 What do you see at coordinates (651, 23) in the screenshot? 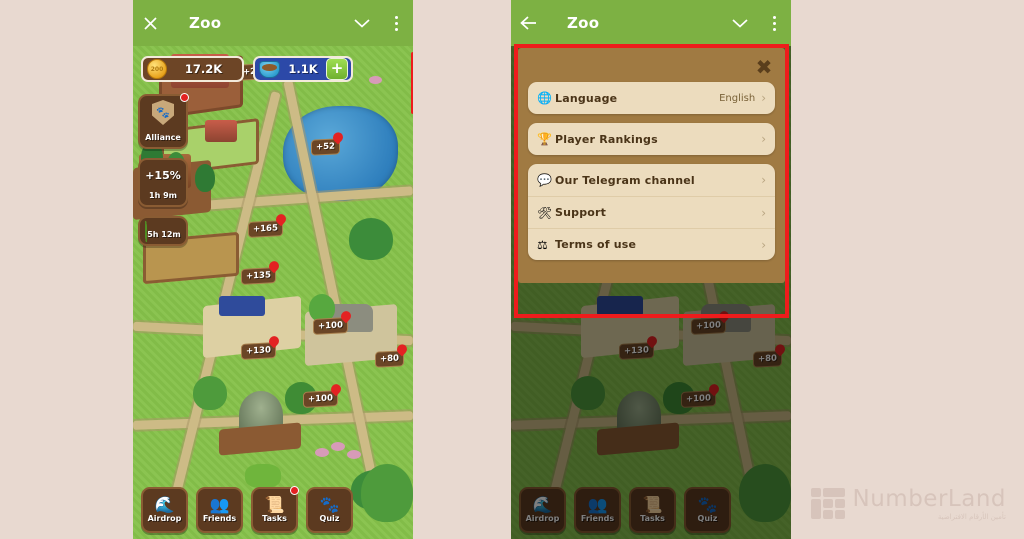
I see `app-header-right: Zoo` at bounding box center [651, 23].